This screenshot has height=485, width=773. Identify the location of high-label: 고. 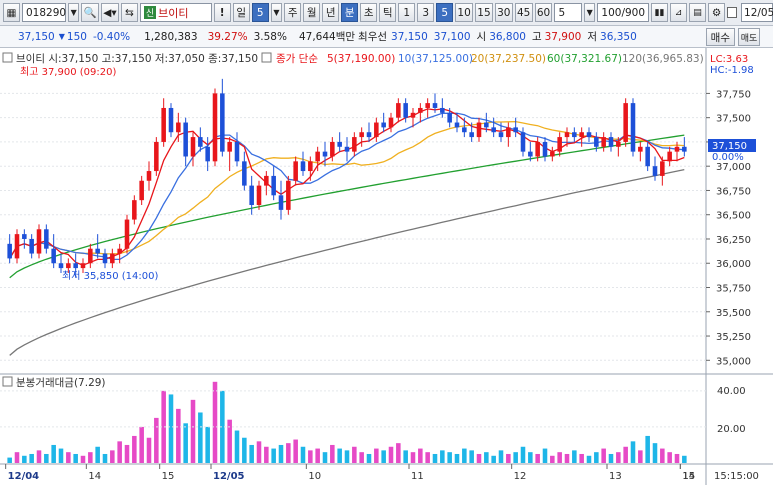
(536, 37).